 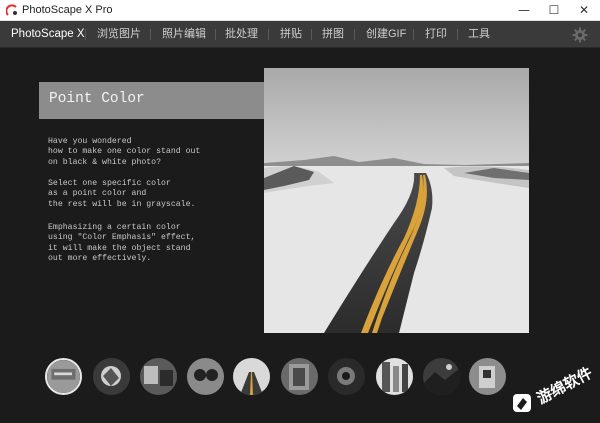 I want to click on close-button: ✕, so click(x=584, y=10).